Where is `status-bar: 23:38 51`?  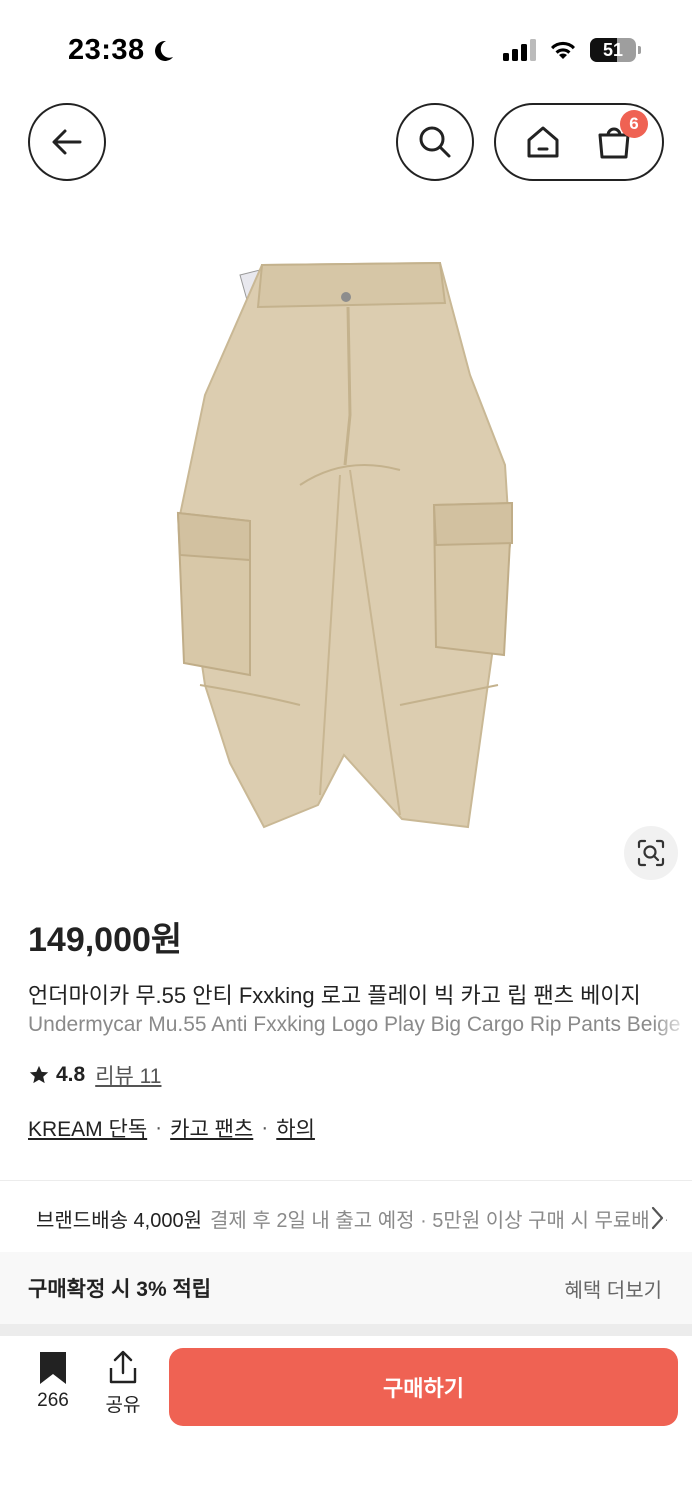
status-bar: 23:38 51 is located at coordinates (346, 50).